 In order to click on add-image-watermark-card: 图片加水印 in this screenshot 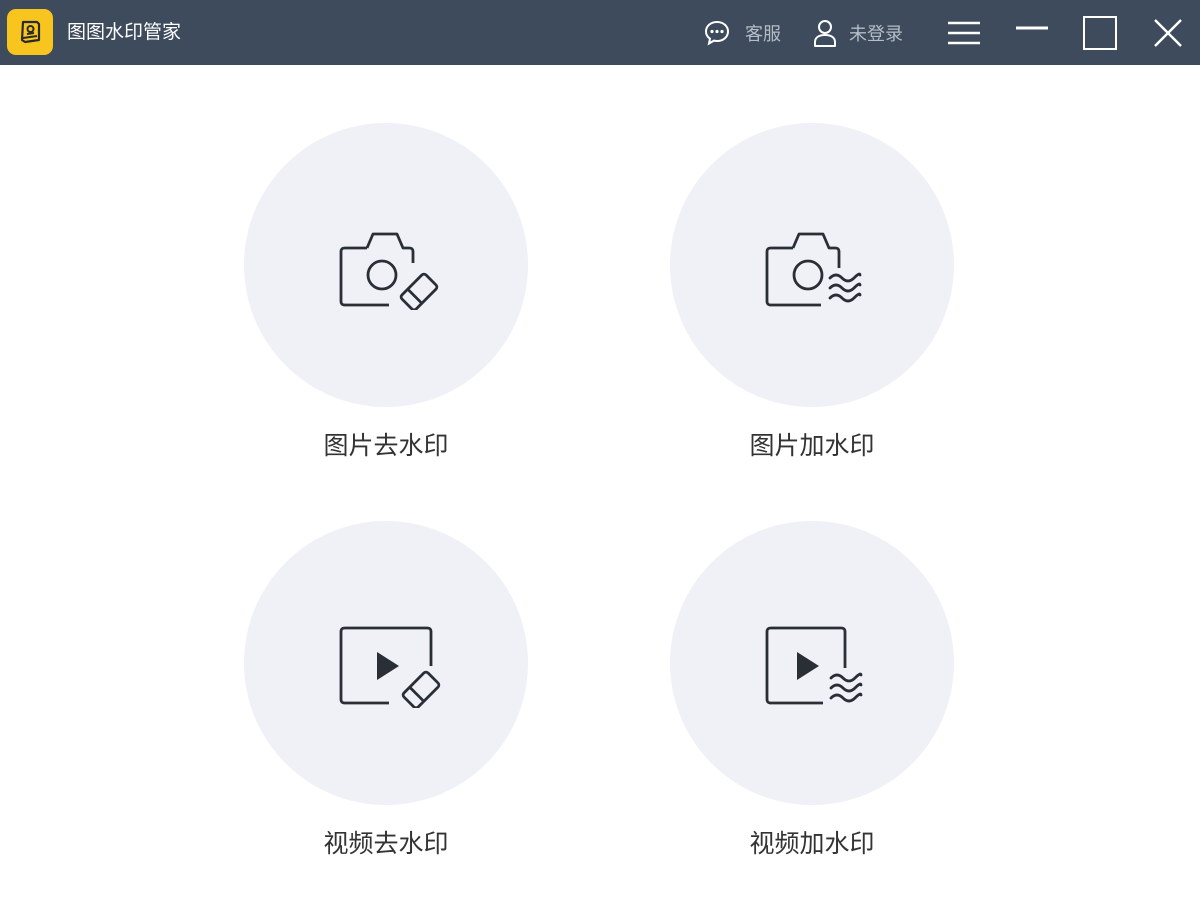, I will do `click(812, 303)`.